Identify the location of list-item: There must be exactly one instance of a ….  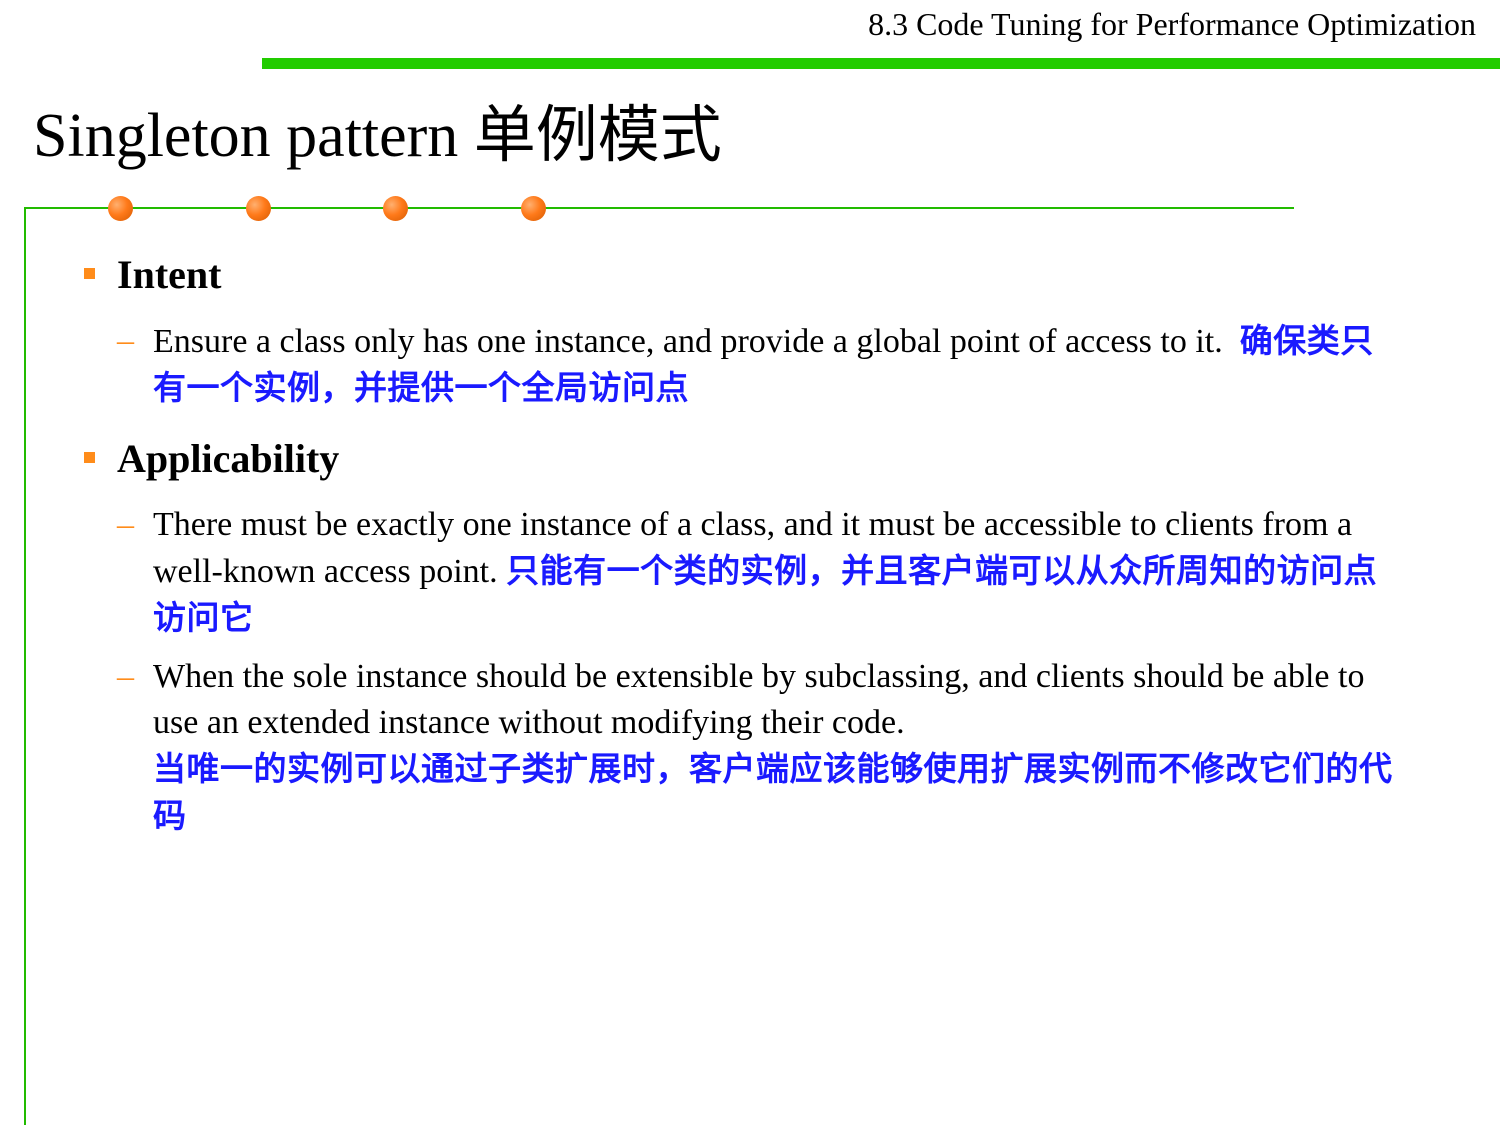
(773, 572).